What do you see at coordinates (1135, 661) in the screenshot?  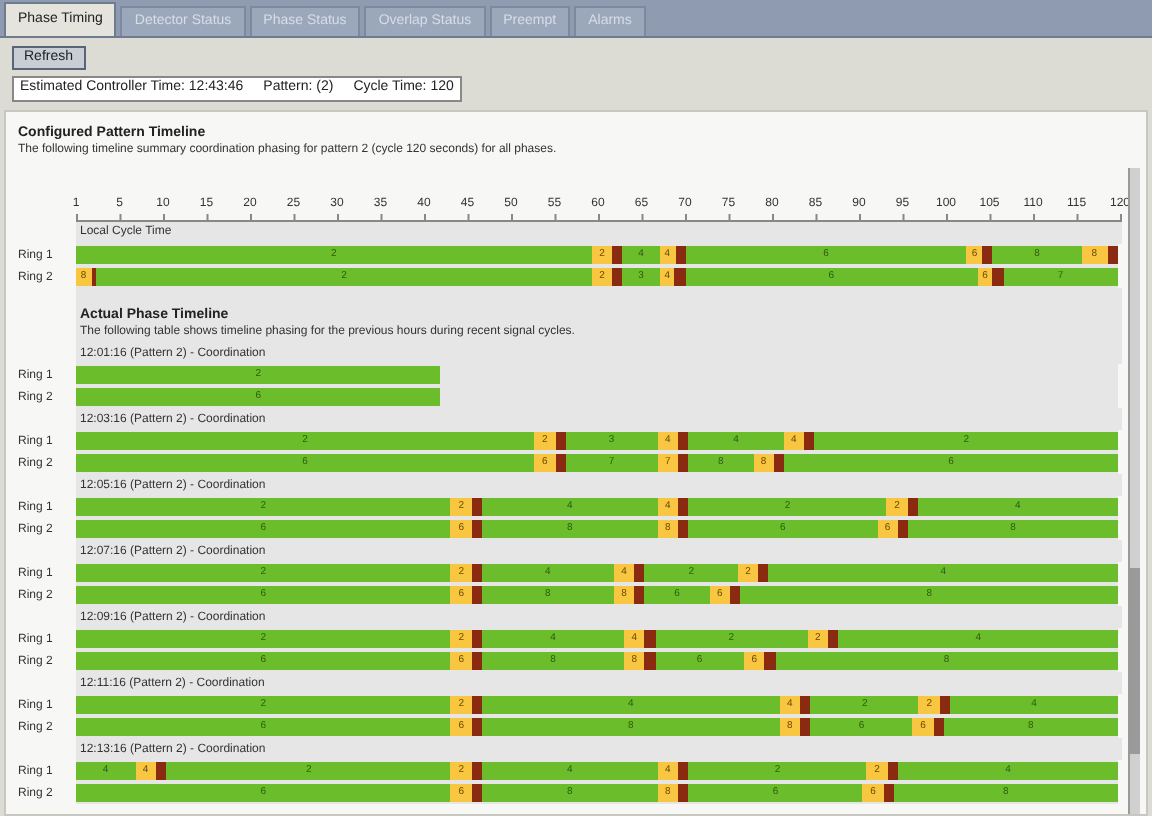 I see `scrollbar-thumb` at bounding box center [1135, 661].